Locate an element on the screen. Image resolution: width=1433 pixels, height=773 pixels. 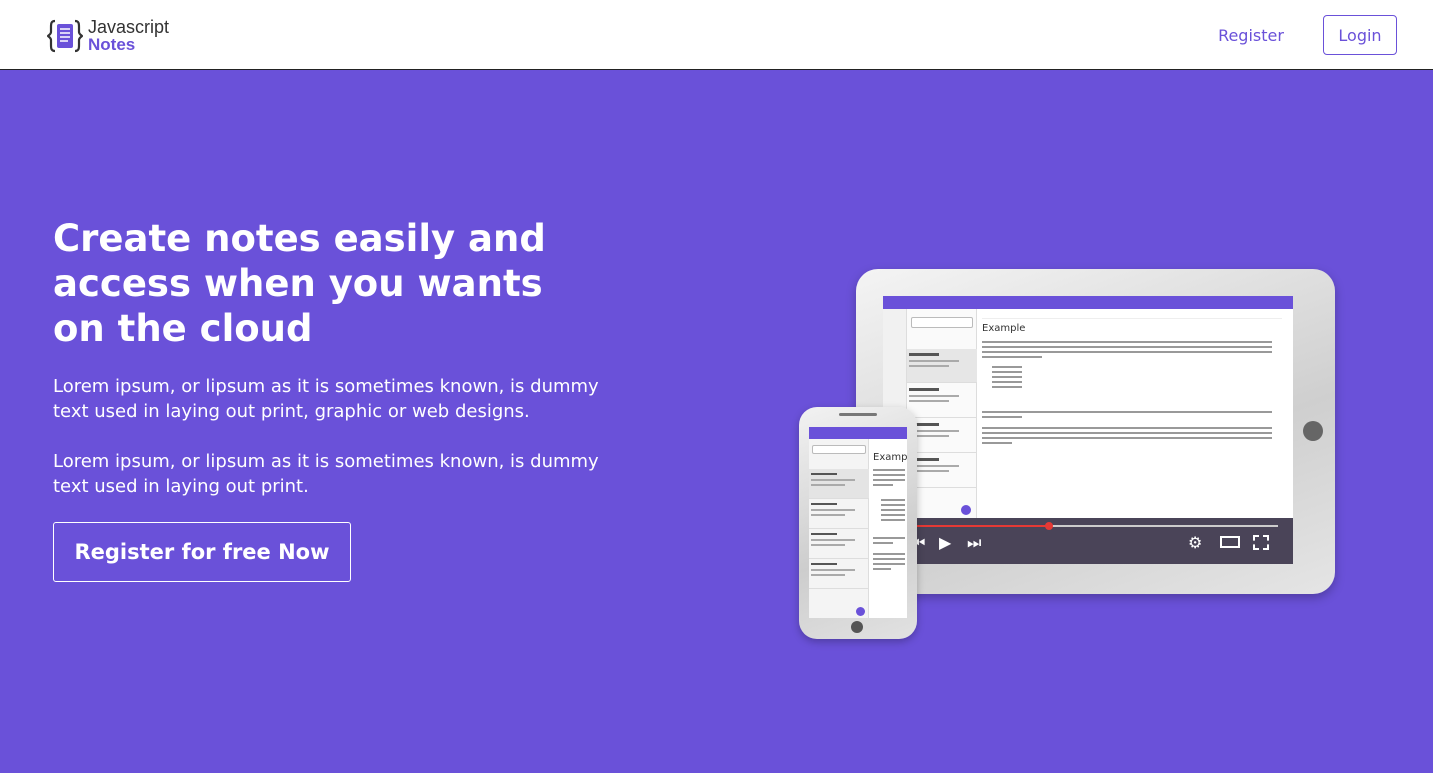
phone-search-box is located at coordinates (839, 449).